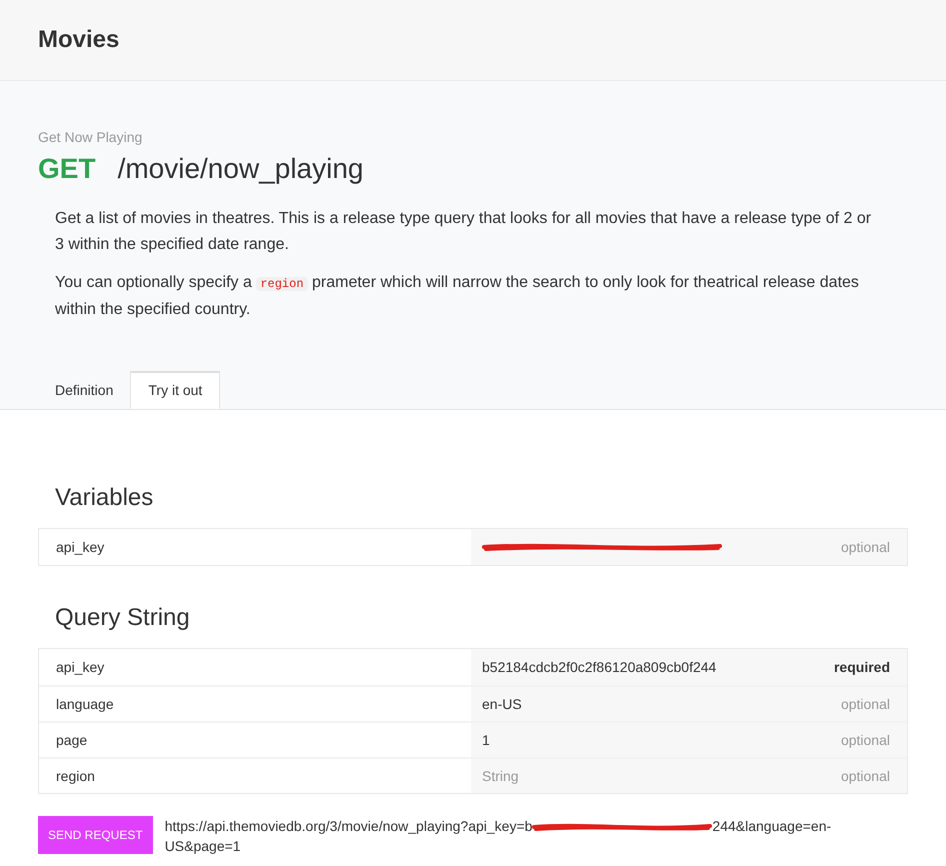 The height and width of the screenshot is (866, 946). Describe the element at coordinates (599, 667) in the screenshot. I see `parameter-value: b52184cdcb2f0c2f86120a809cb0f244` at that location.